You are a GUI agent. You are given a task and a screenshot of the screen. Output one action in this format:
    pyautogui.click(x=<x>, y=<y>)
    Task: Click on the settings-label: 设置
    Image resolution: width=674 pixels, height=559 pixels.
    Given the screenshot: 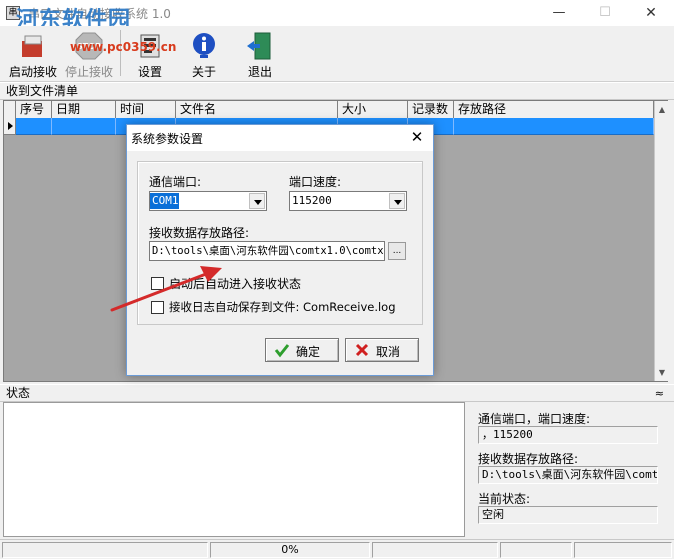 What is the action you would take?
    pyautogui.click(x=149, y=72)
    